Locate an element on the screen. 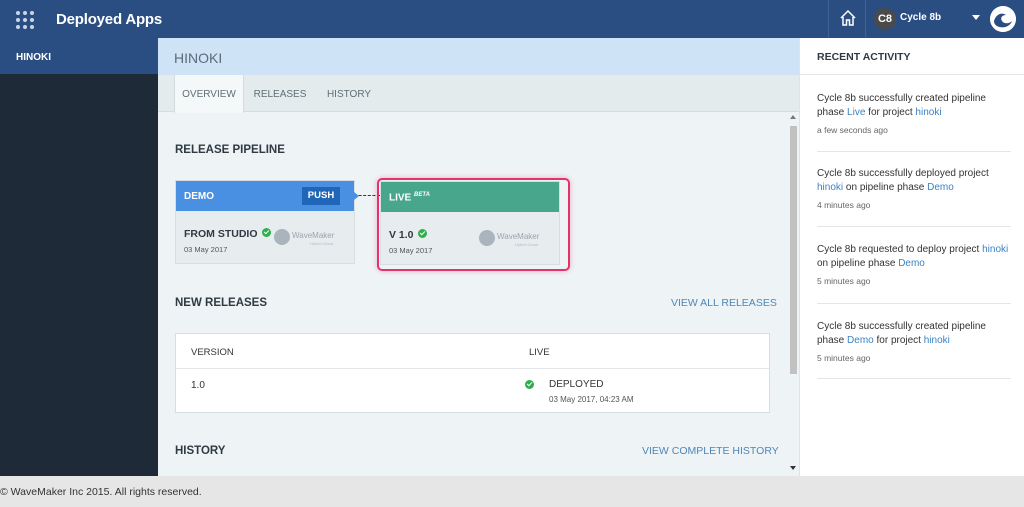  scroll-up-icon is located at coordinates (793, 117).